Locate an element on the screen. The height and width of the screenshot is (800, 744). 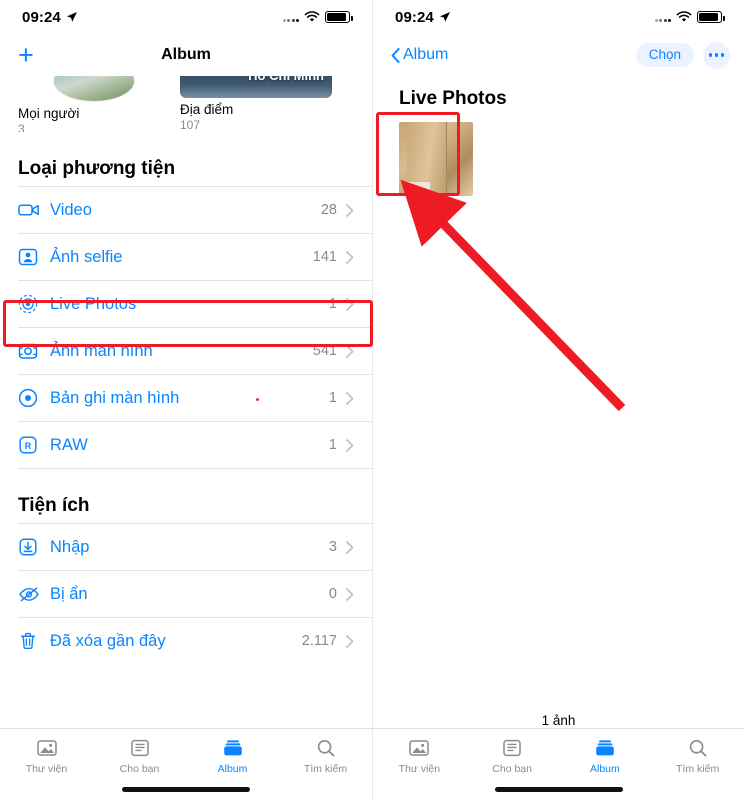
top-albums-row: Mọi người 3 Hồ Chí Minh Địa điểm 107 is located at coordinates (186, 104).